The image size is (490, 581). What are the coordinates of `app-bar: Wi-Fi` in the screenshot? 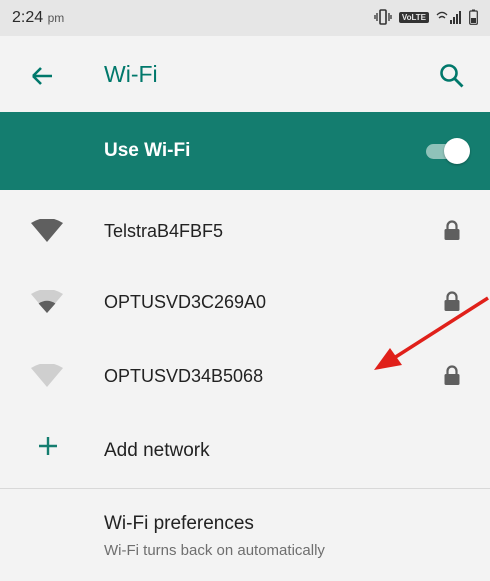 It's located at (245, 74).